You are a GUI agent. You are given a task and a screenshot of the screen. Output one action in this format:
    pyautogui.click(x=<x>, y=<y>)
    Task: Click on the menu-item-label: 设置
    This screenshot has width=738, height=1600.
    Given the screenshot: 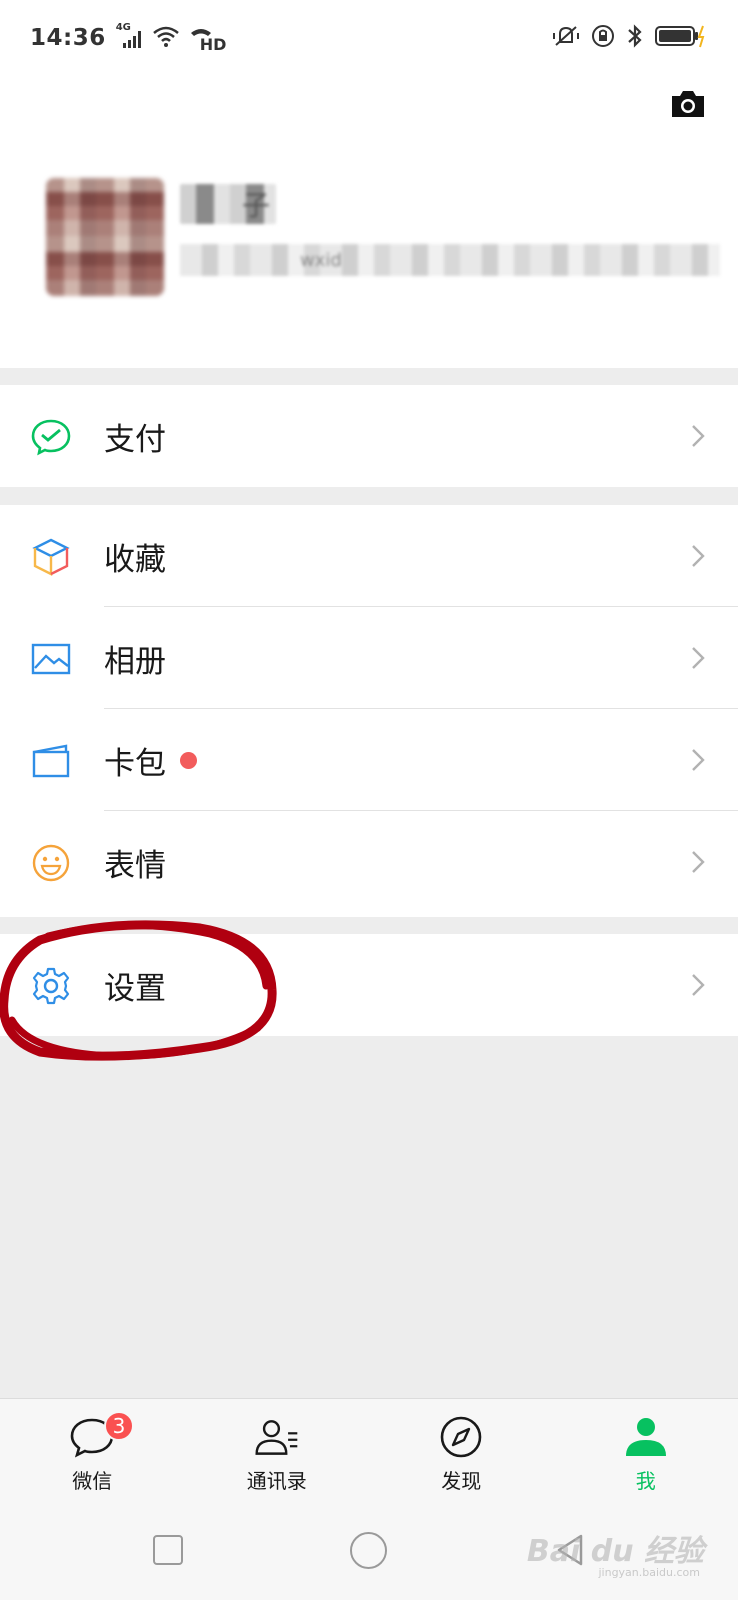 What is the action you would take?
    pyautogui.click(x=135, y=988)
    